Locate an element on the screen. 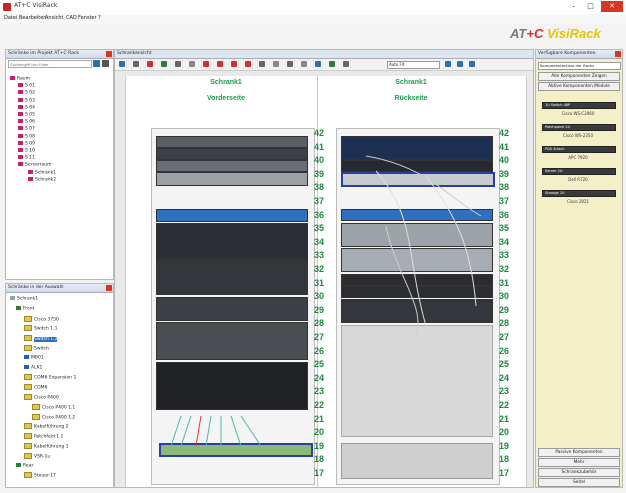 The image size is (626, 493). menu-fenster: Fenster is located at coordinates (87, 18).